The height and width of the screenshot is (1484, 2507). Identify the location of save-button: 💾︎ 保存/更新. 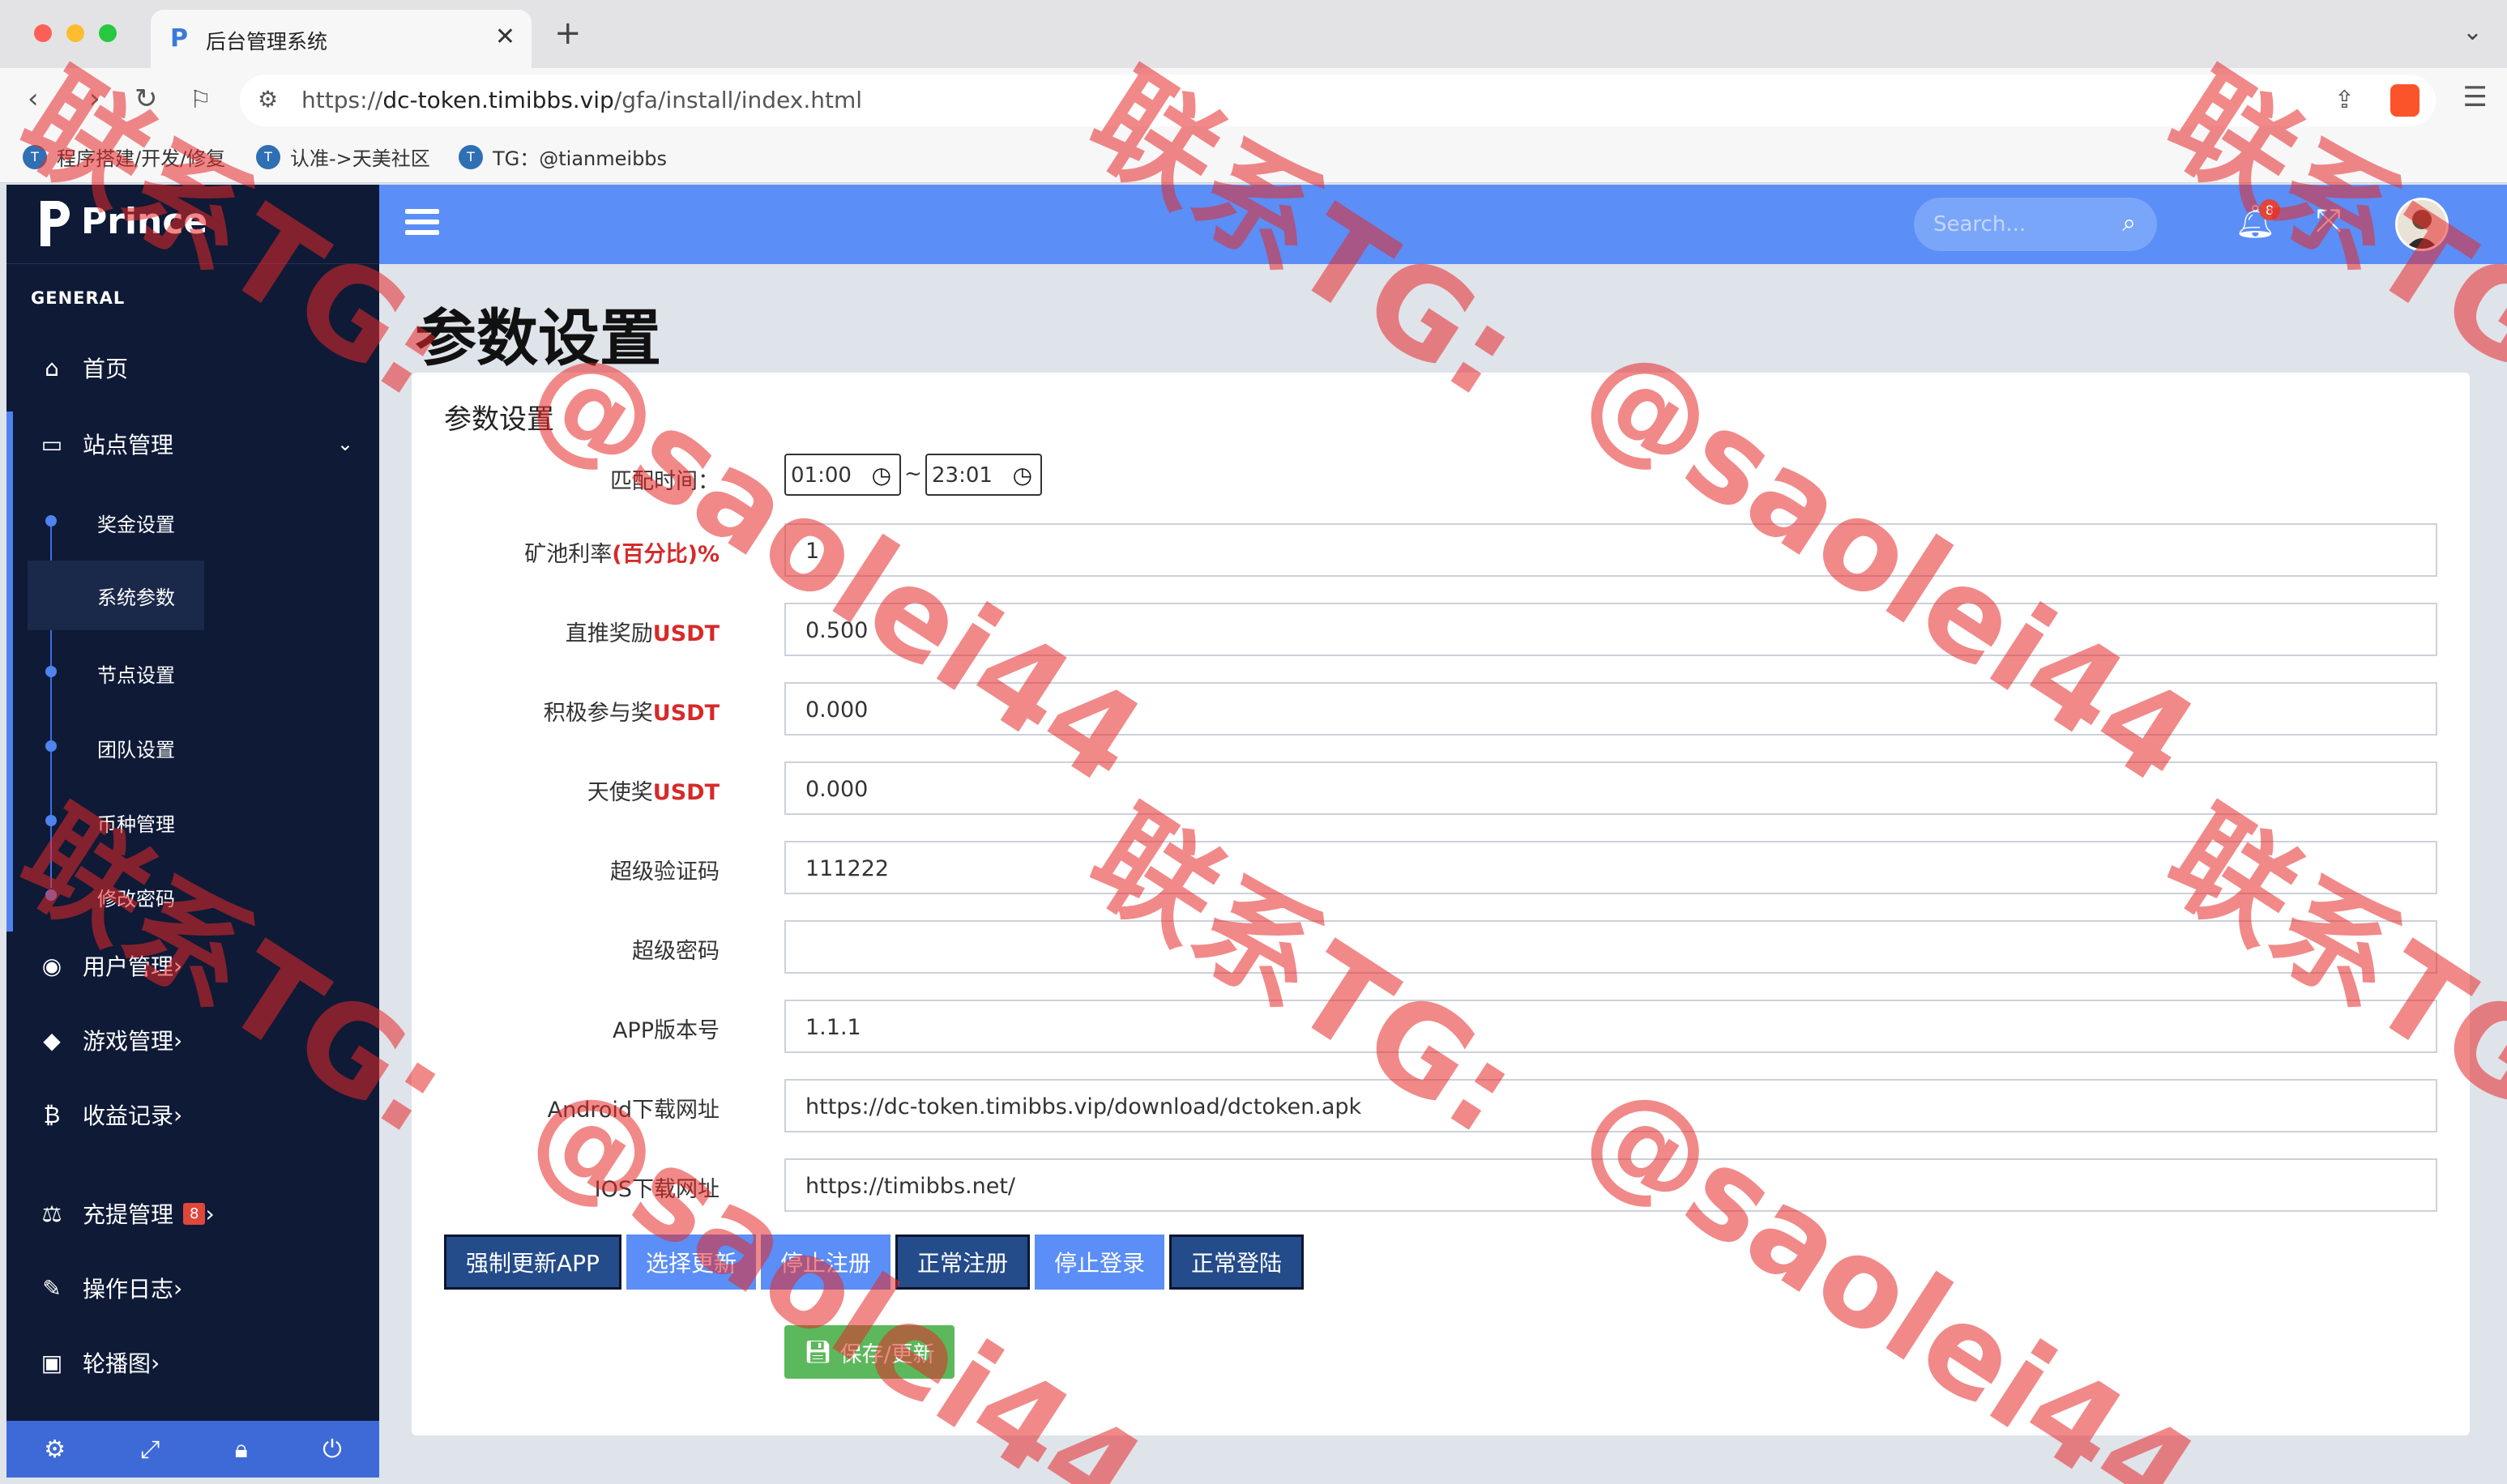
(869, 1352).